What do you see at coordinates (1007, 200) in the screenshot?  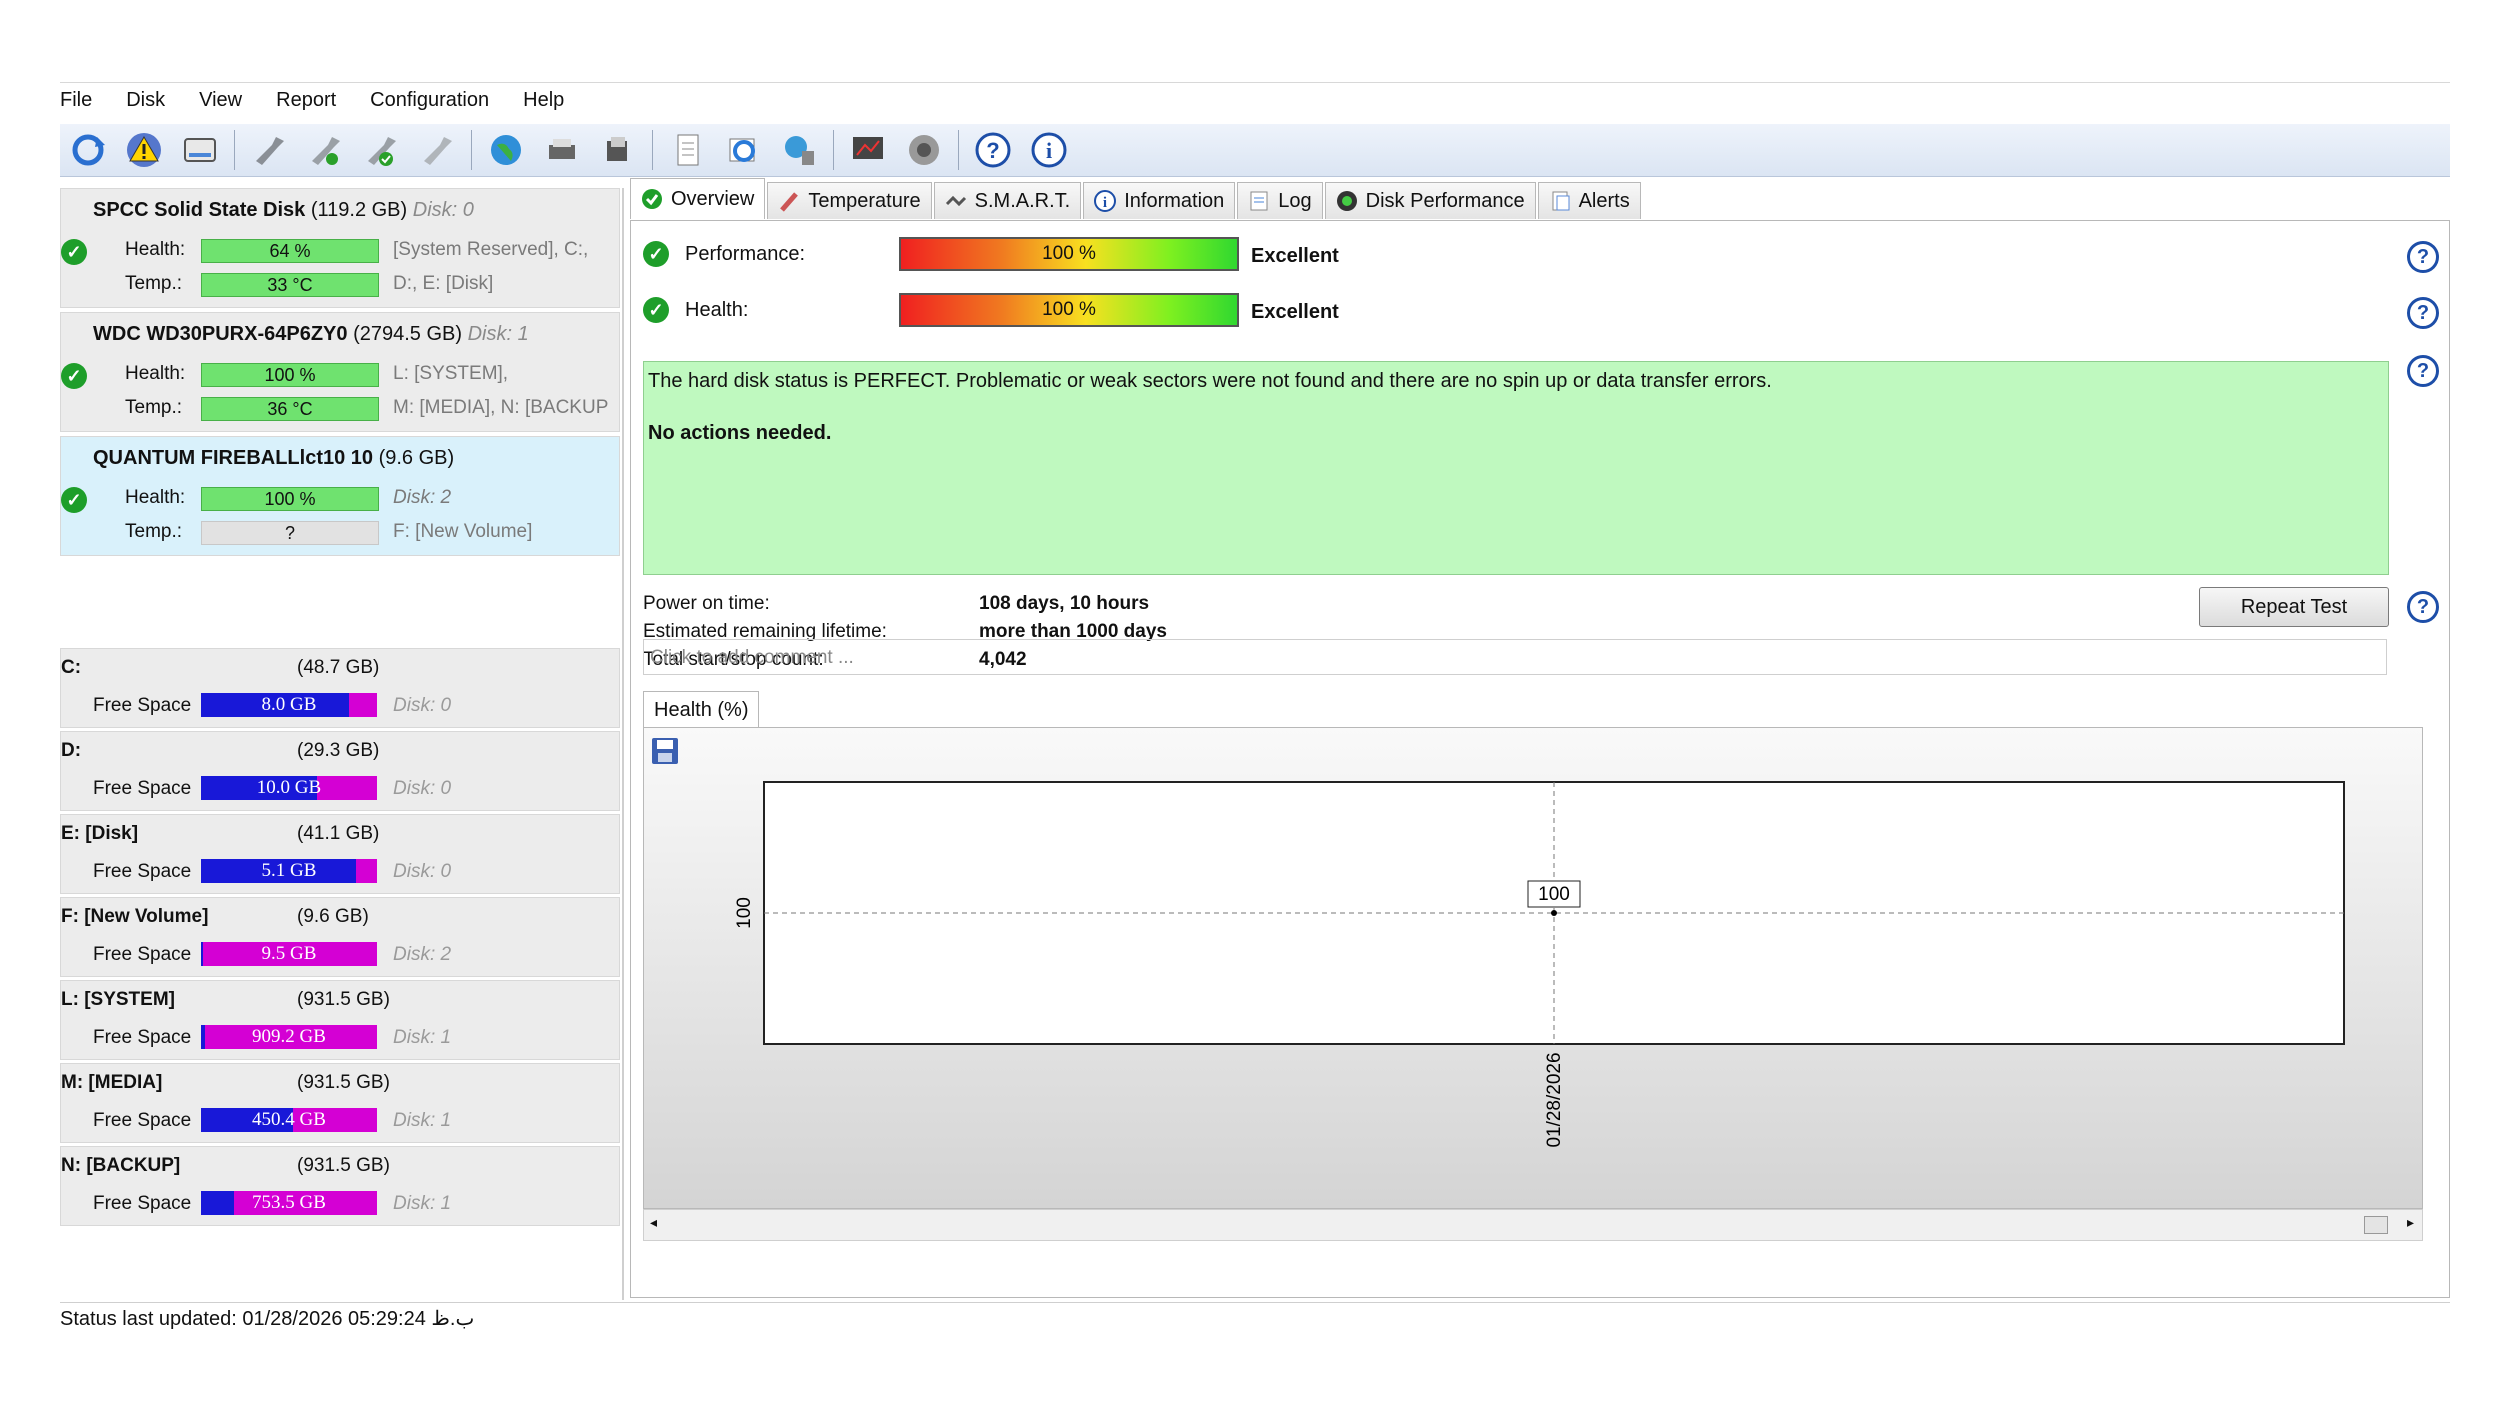 I see `tab-smart: S.M.A.R.T.` at bounding box center [1007, 200].